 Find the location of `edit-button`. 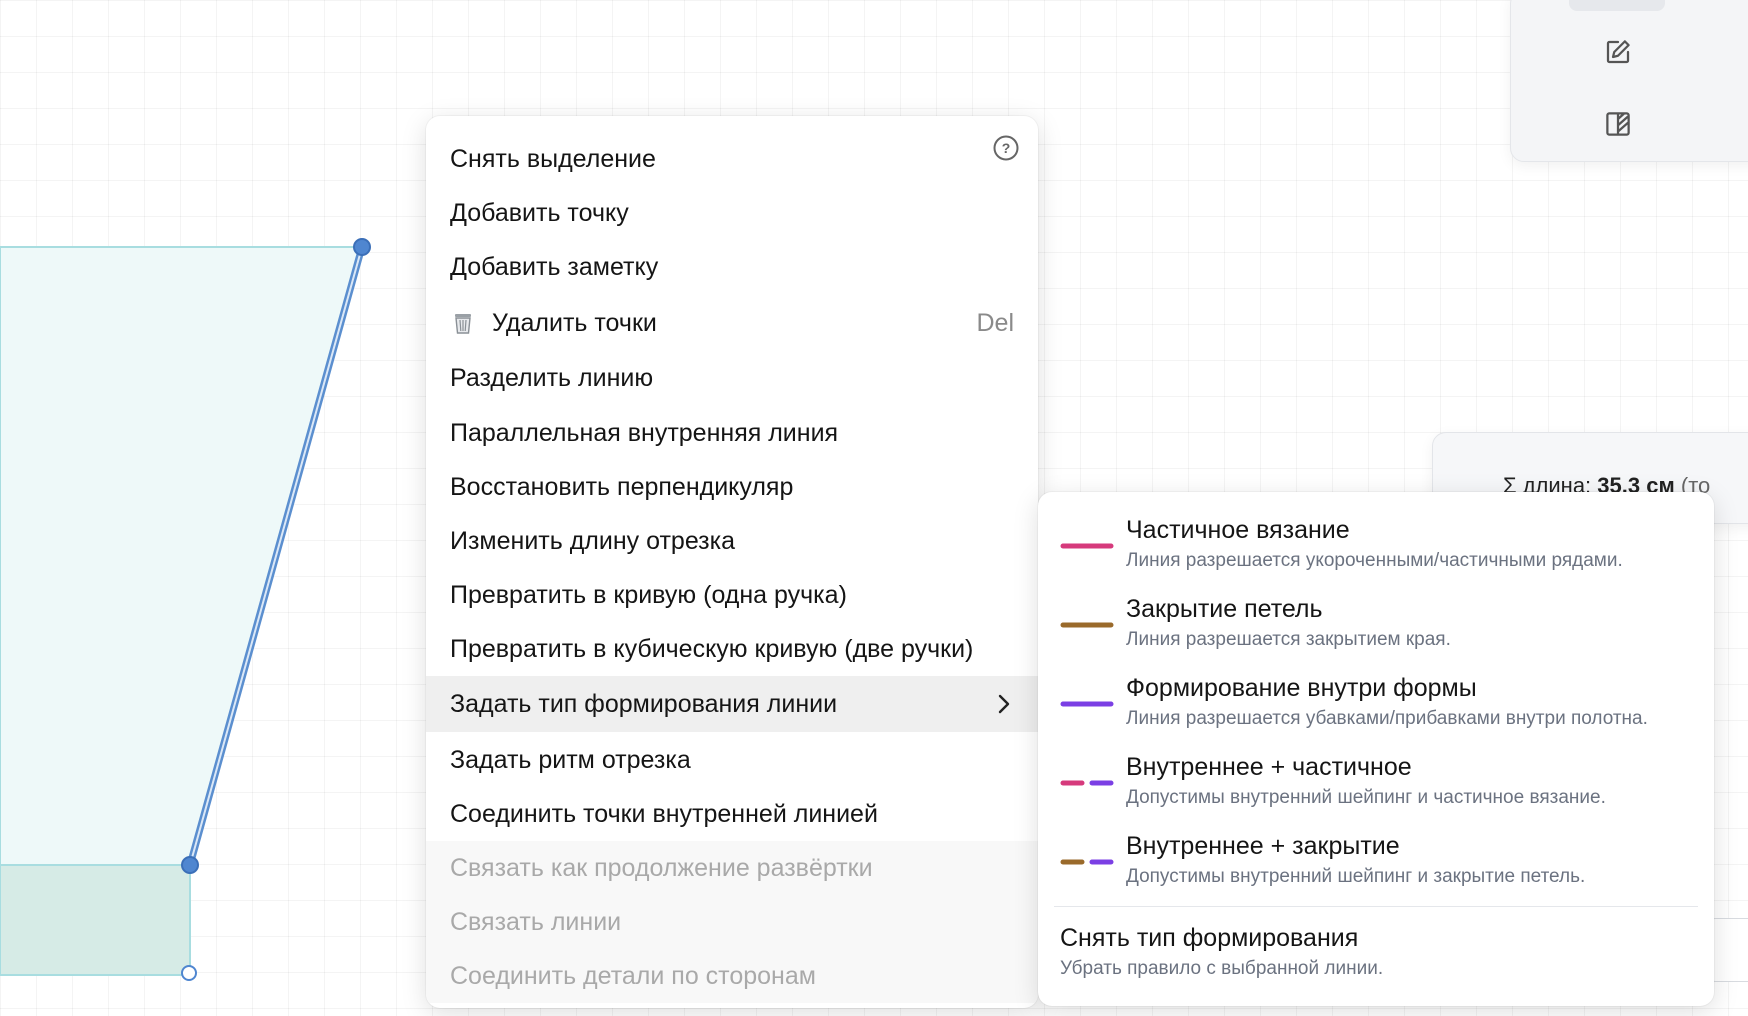

edit-button is located at coordinates (1618, 52).